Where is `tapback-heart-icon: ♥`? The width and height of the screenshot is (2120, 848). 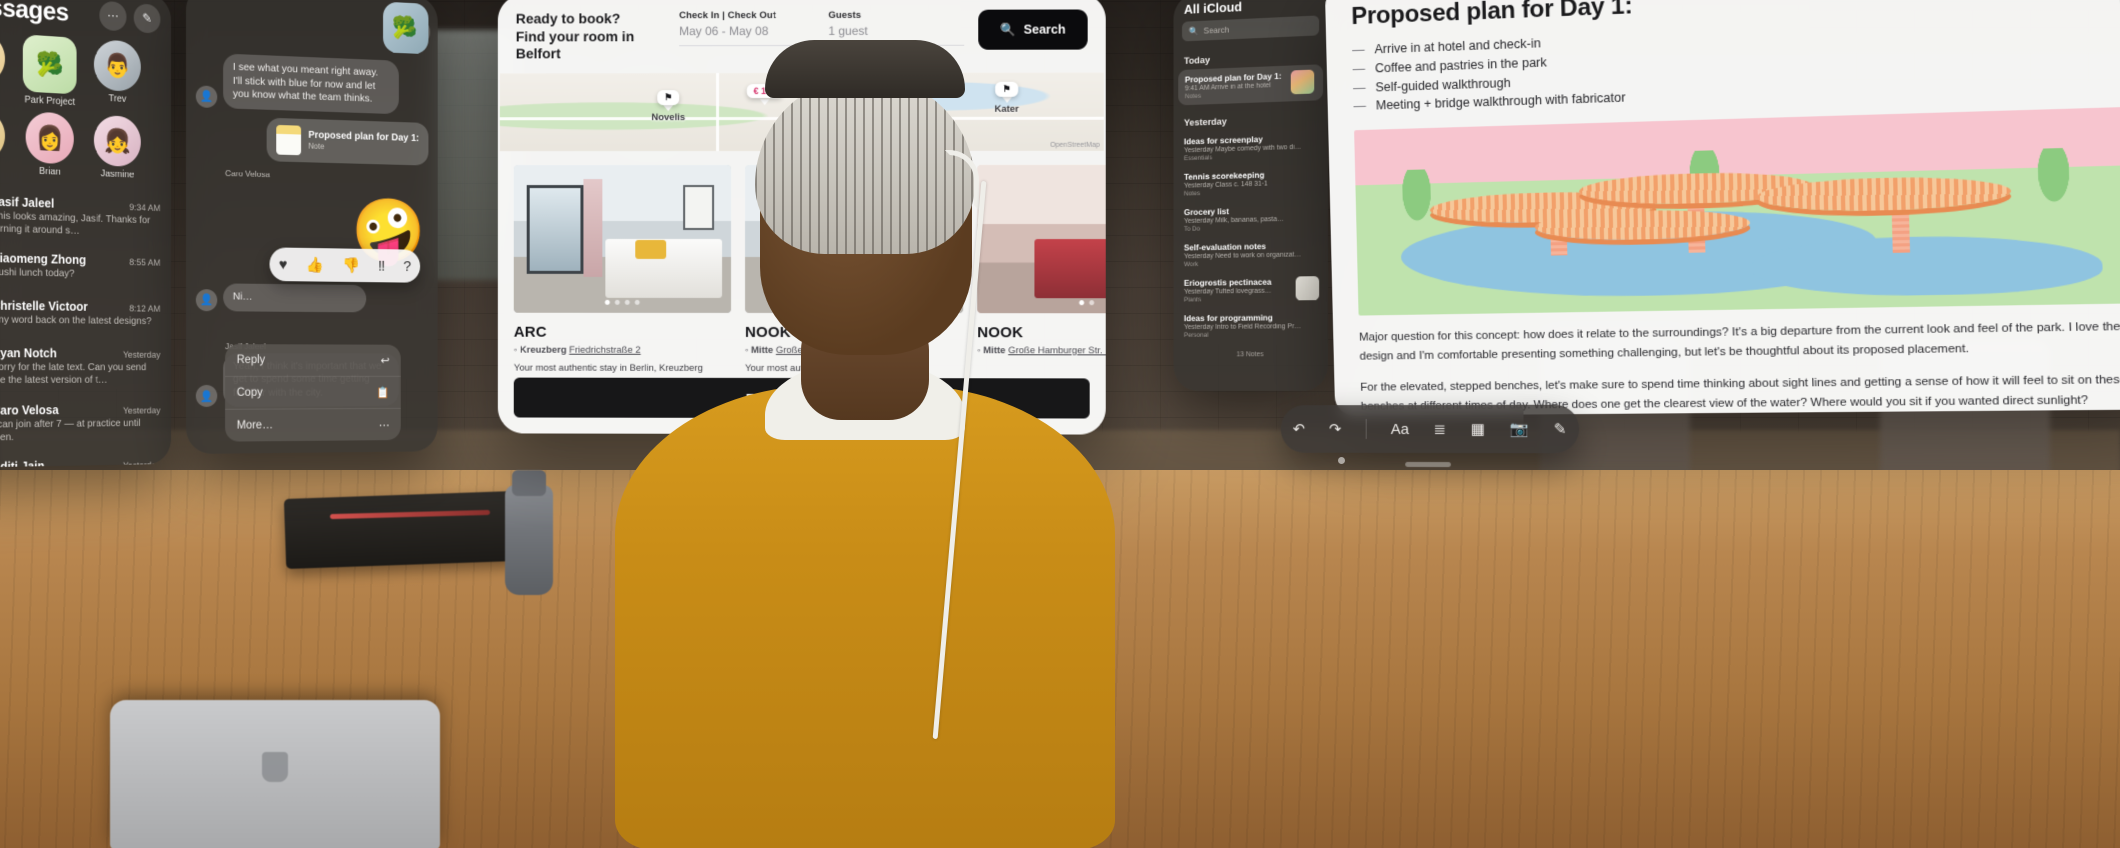 tapback-heart-icon: ♥ is located at coordinates (283, 264).